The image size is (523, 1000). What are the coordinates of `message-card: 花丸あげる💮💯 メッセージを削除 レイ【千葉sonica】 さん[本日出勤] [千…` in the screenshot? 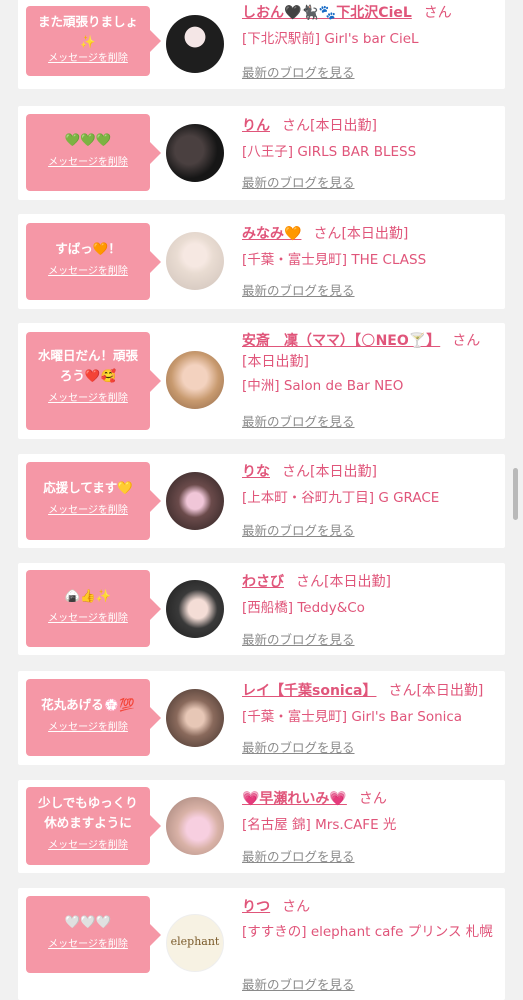 It's located at (261, 718).